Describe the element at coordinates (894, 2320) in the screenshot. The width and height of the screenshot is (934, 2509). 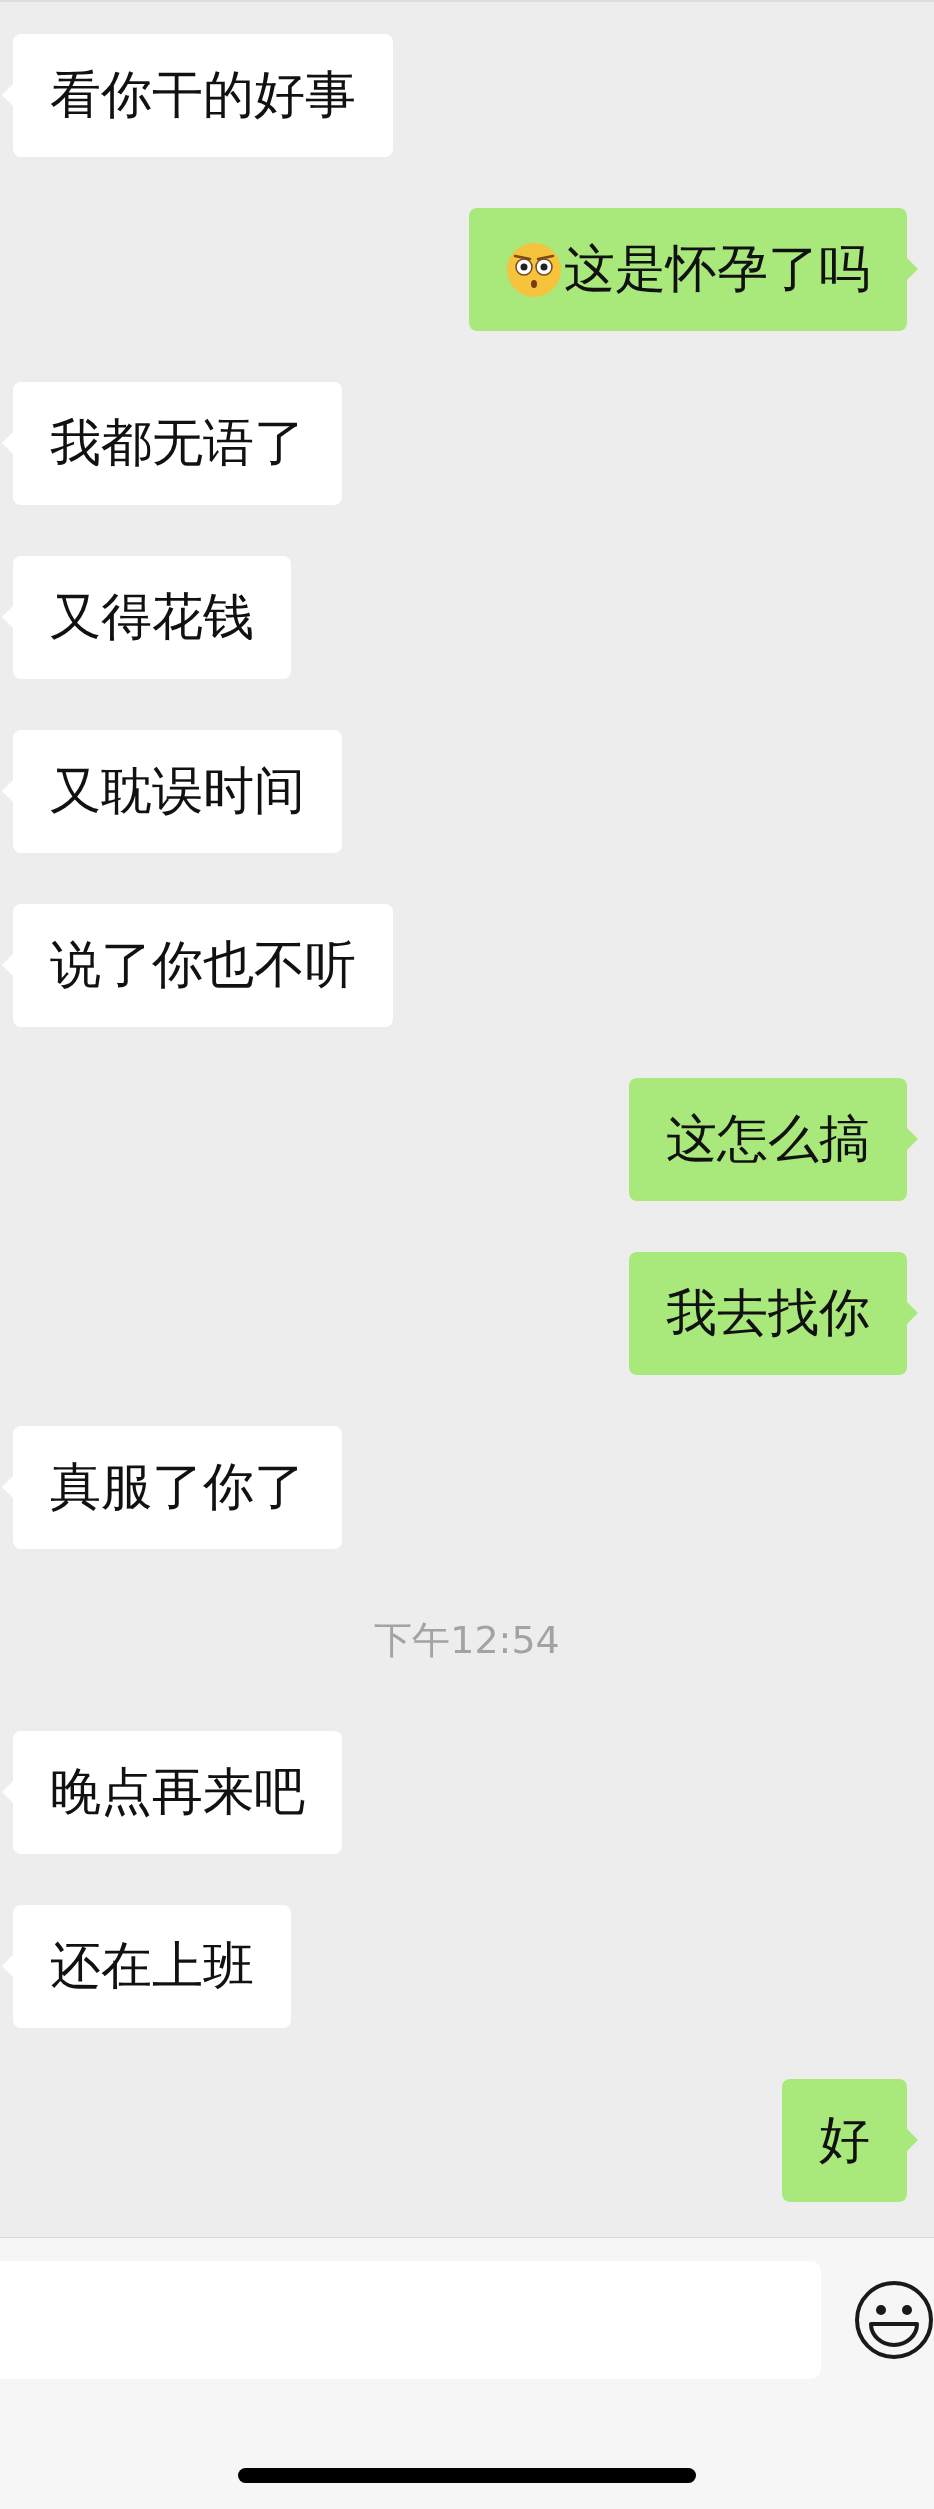
I see `smiley-icon` at that location.